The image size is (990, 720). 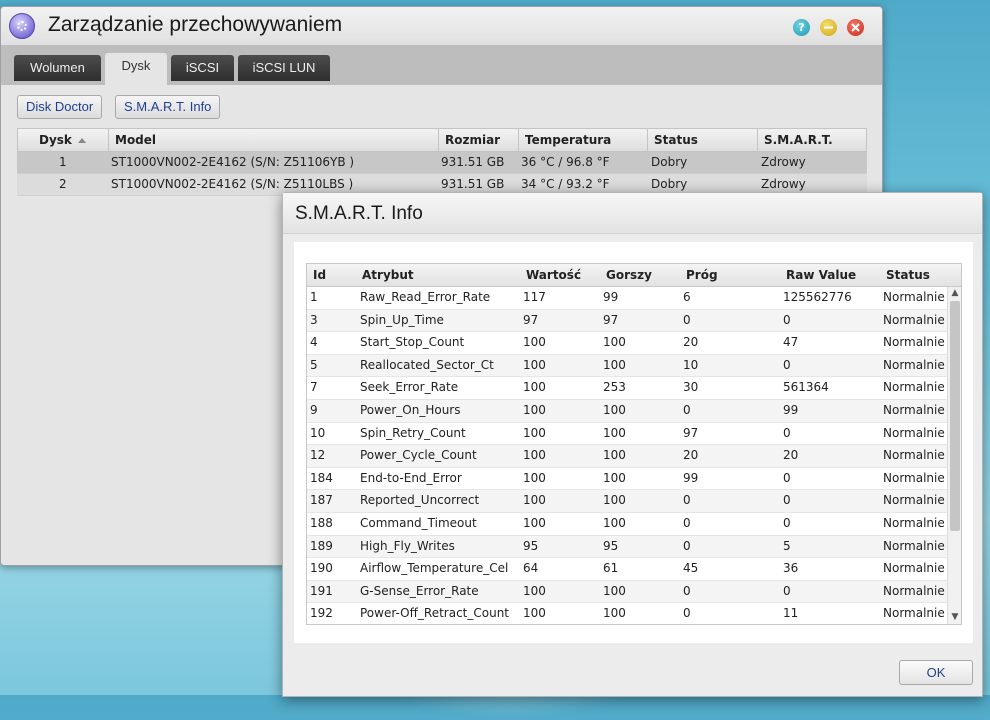 What do you see at coordinates (274, 140) in the screenshot?
I see `column-header-model: Model` at bounding box center [274, 140].